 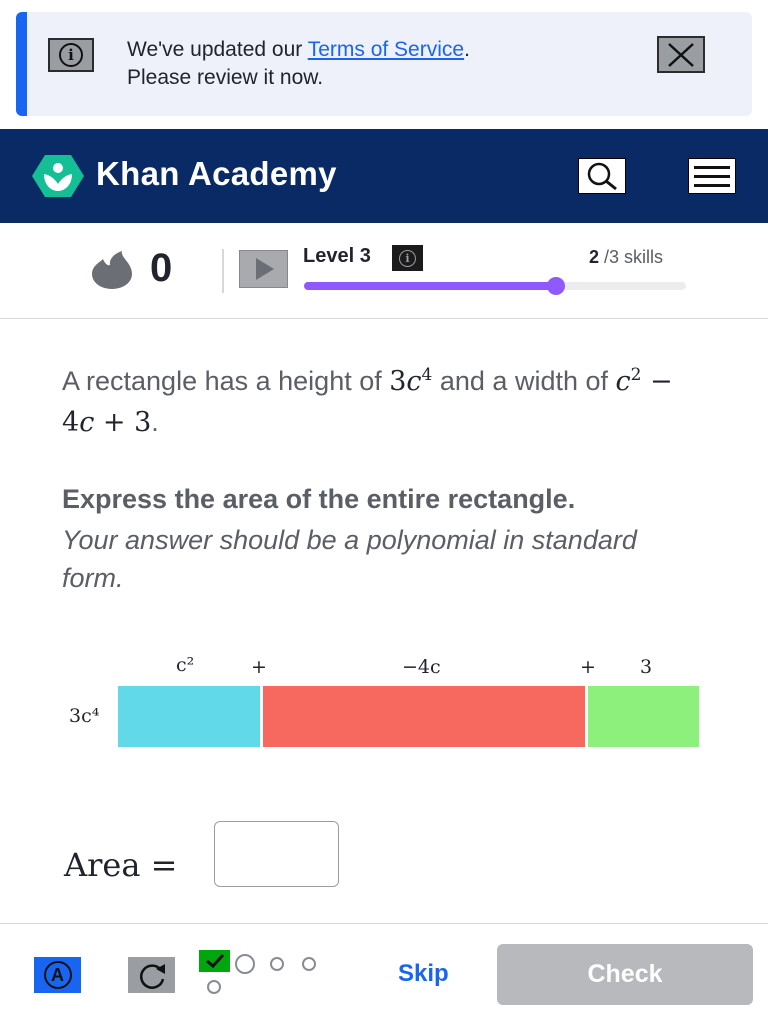 I want to click on completed-check-icon, so click(x=214, y=961).